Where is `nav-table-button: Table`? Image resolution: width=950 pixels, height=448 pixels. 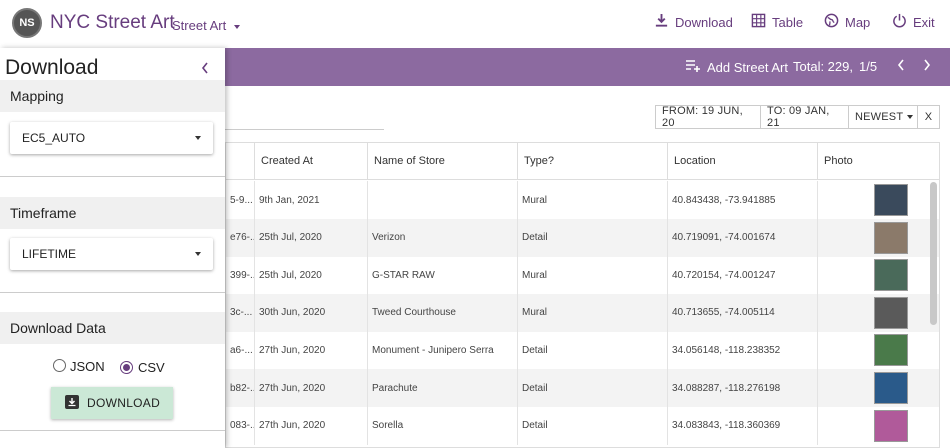 nav-table-button: Table is located at coordinates (777, 22).